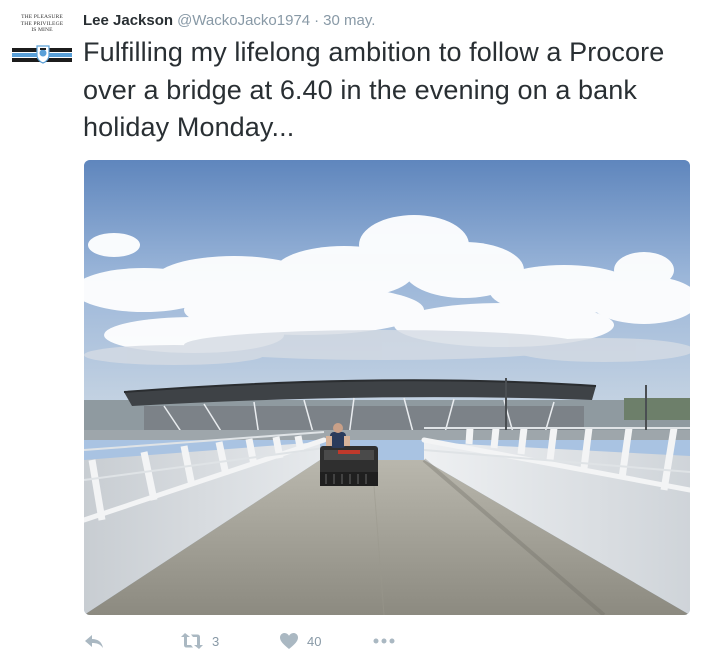  I want to click on reply-icon, so click(94, 641).